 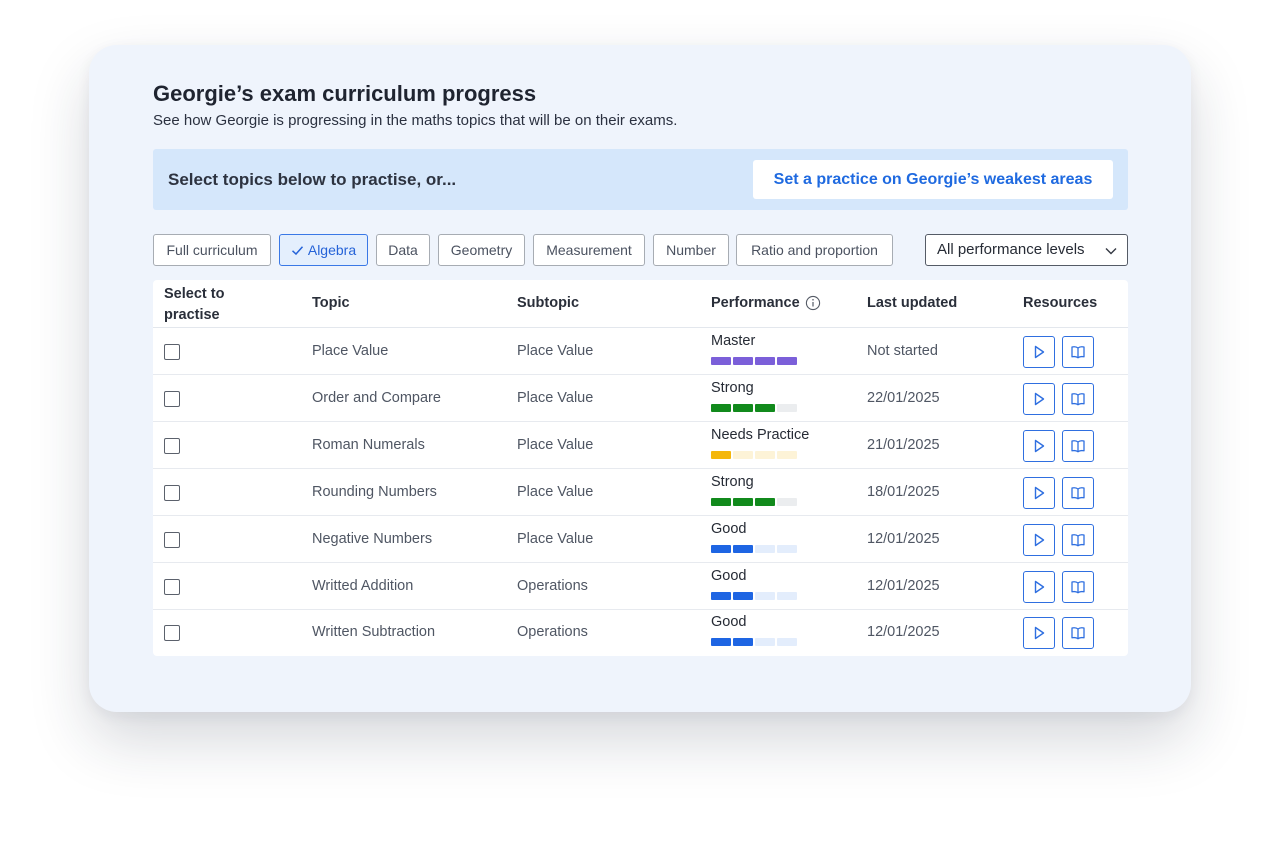 What do you see at coordinates (194, 304) in the screenshot?
I see `header-select: Select to practise` at bounding box center [194, 304].